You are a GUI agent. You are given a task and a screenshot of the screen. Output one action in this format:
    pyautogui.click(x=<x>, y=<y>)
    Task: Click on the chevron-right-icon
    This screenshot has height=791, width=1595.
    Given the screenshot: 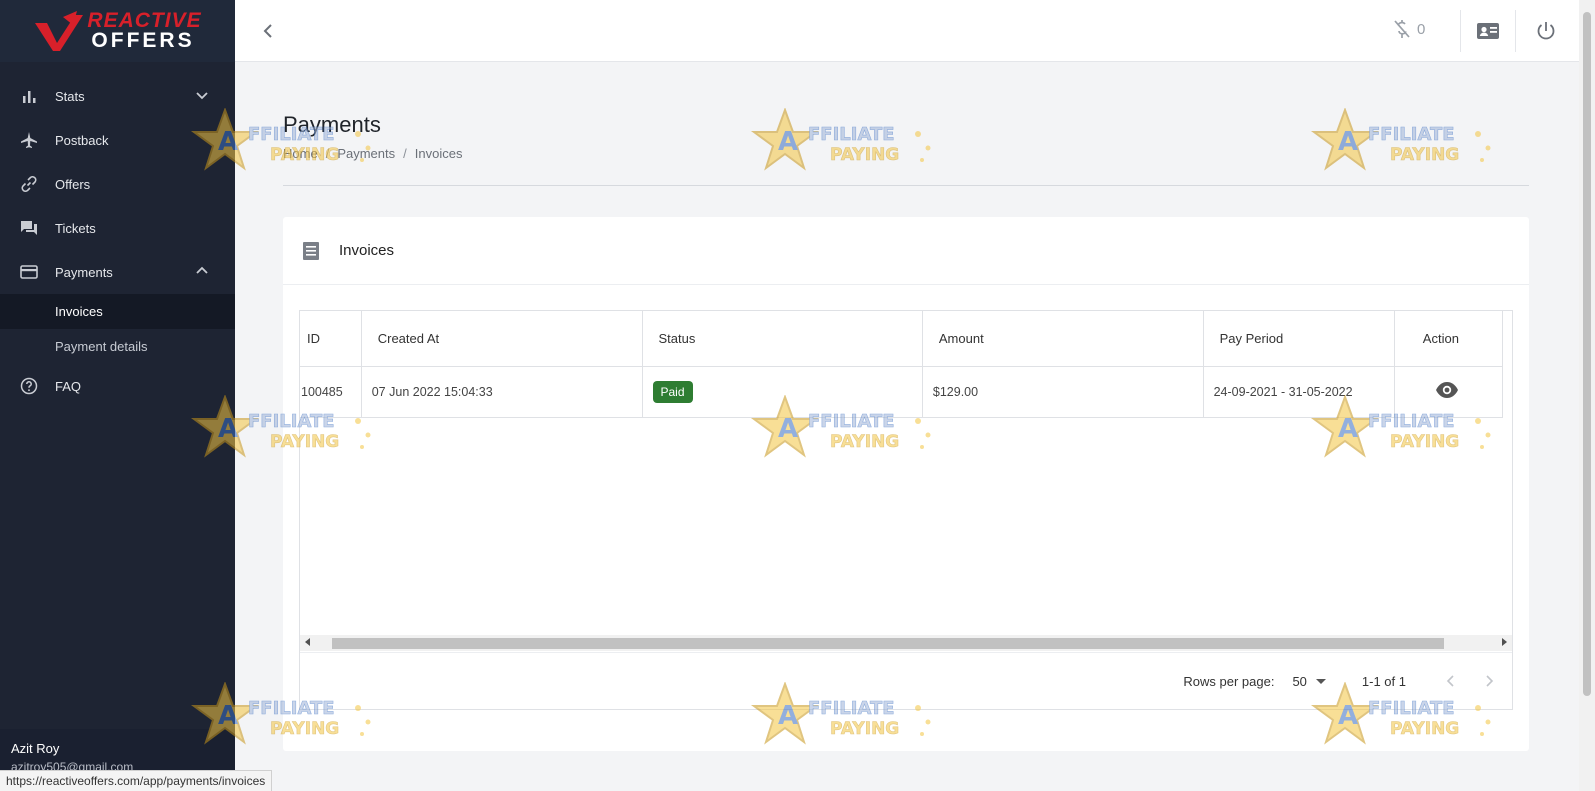 What is the action you would take?
    pyautogui.click(x=1490, y=681)
    